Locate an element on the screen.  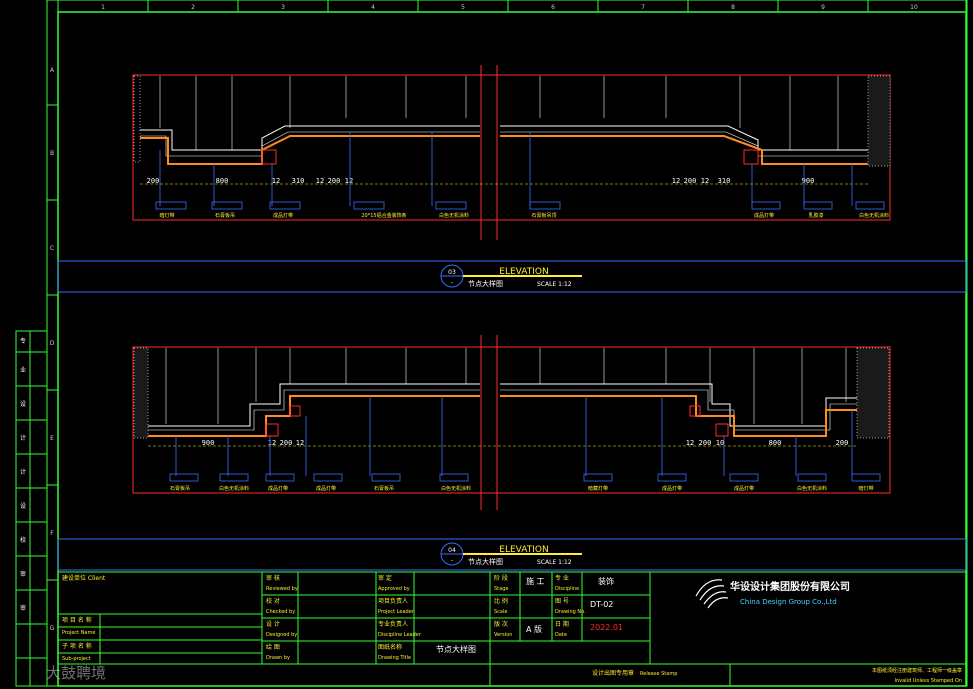
approver-label: 审 定 is located at coordinates (385, 578).